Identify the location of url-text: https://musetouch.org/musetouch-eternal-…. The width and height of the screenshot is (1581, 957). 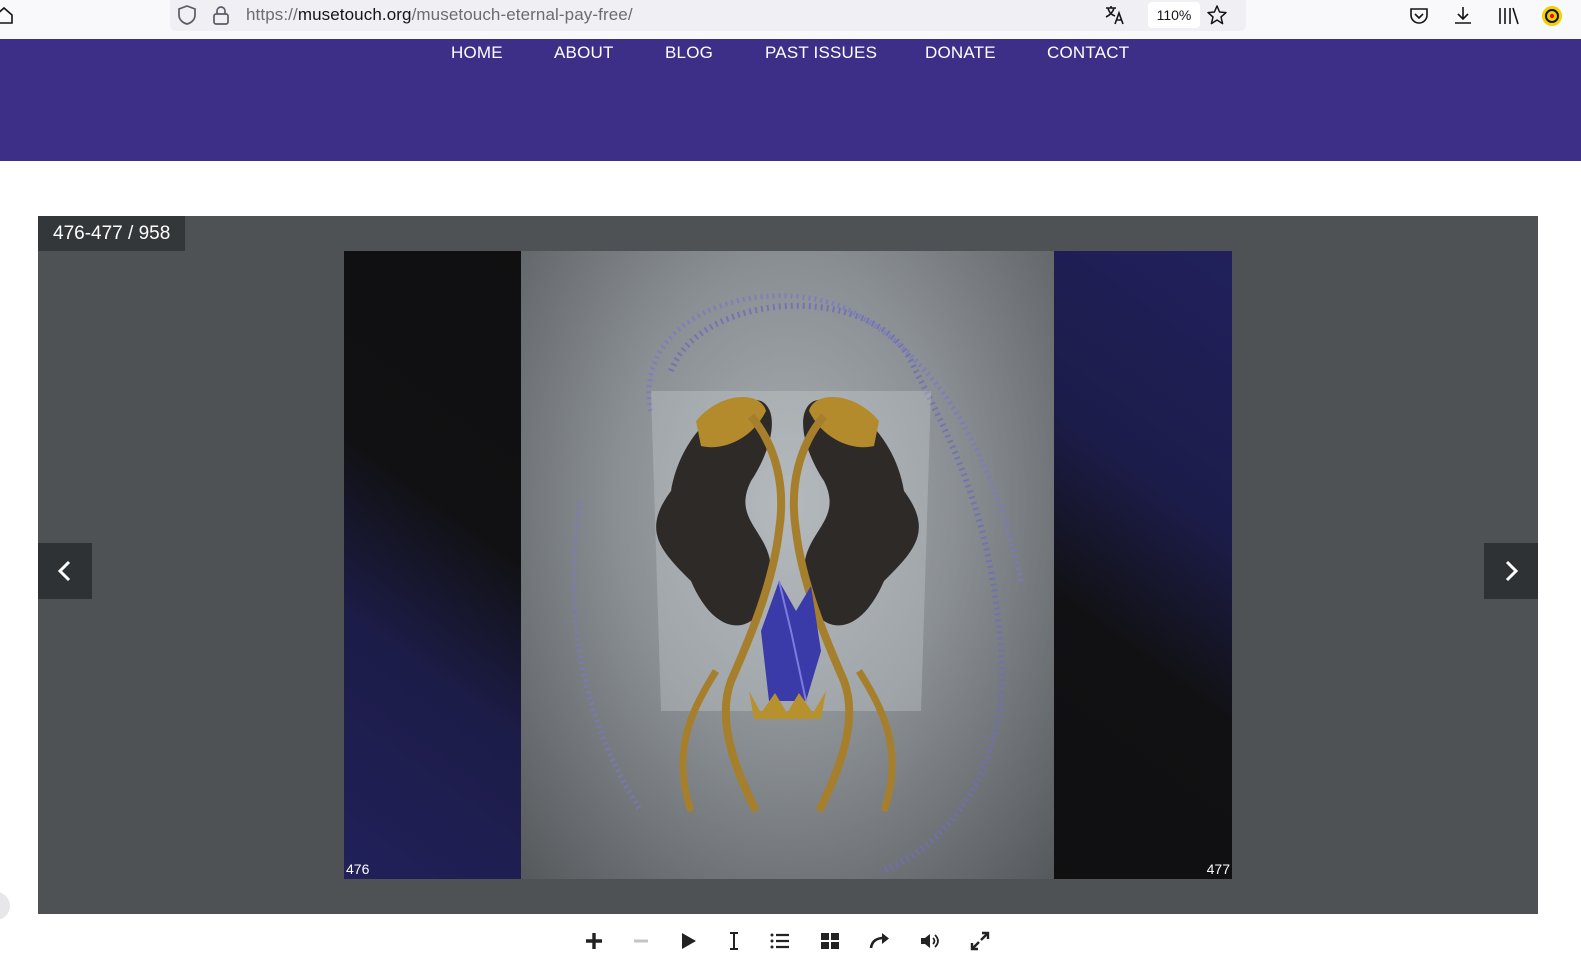
(439, 15).